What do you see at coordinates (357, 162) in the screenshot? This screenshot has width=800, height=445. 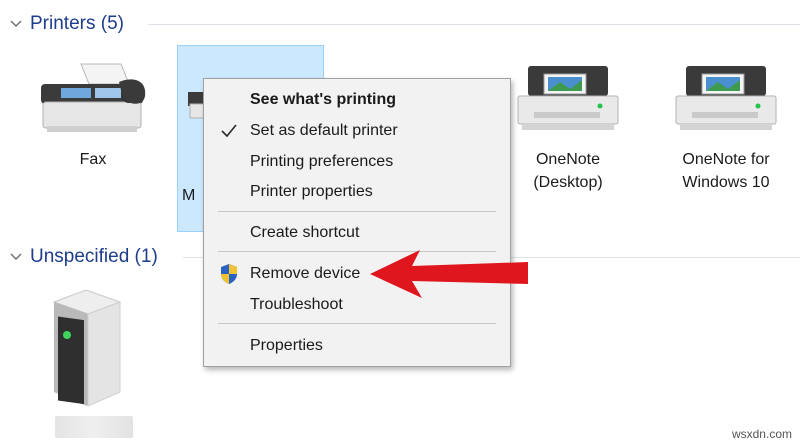 I see `menu-item-printing-preferences: Printing preferences` at bounding box center [357, 162].